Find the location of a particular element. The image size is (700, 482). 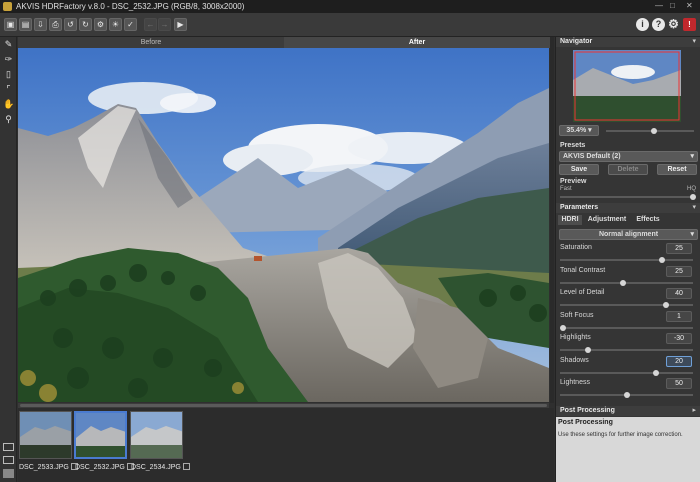

preset-dropdown: AKVIS Default (2) ▾ is located at coordinates (628, 156).